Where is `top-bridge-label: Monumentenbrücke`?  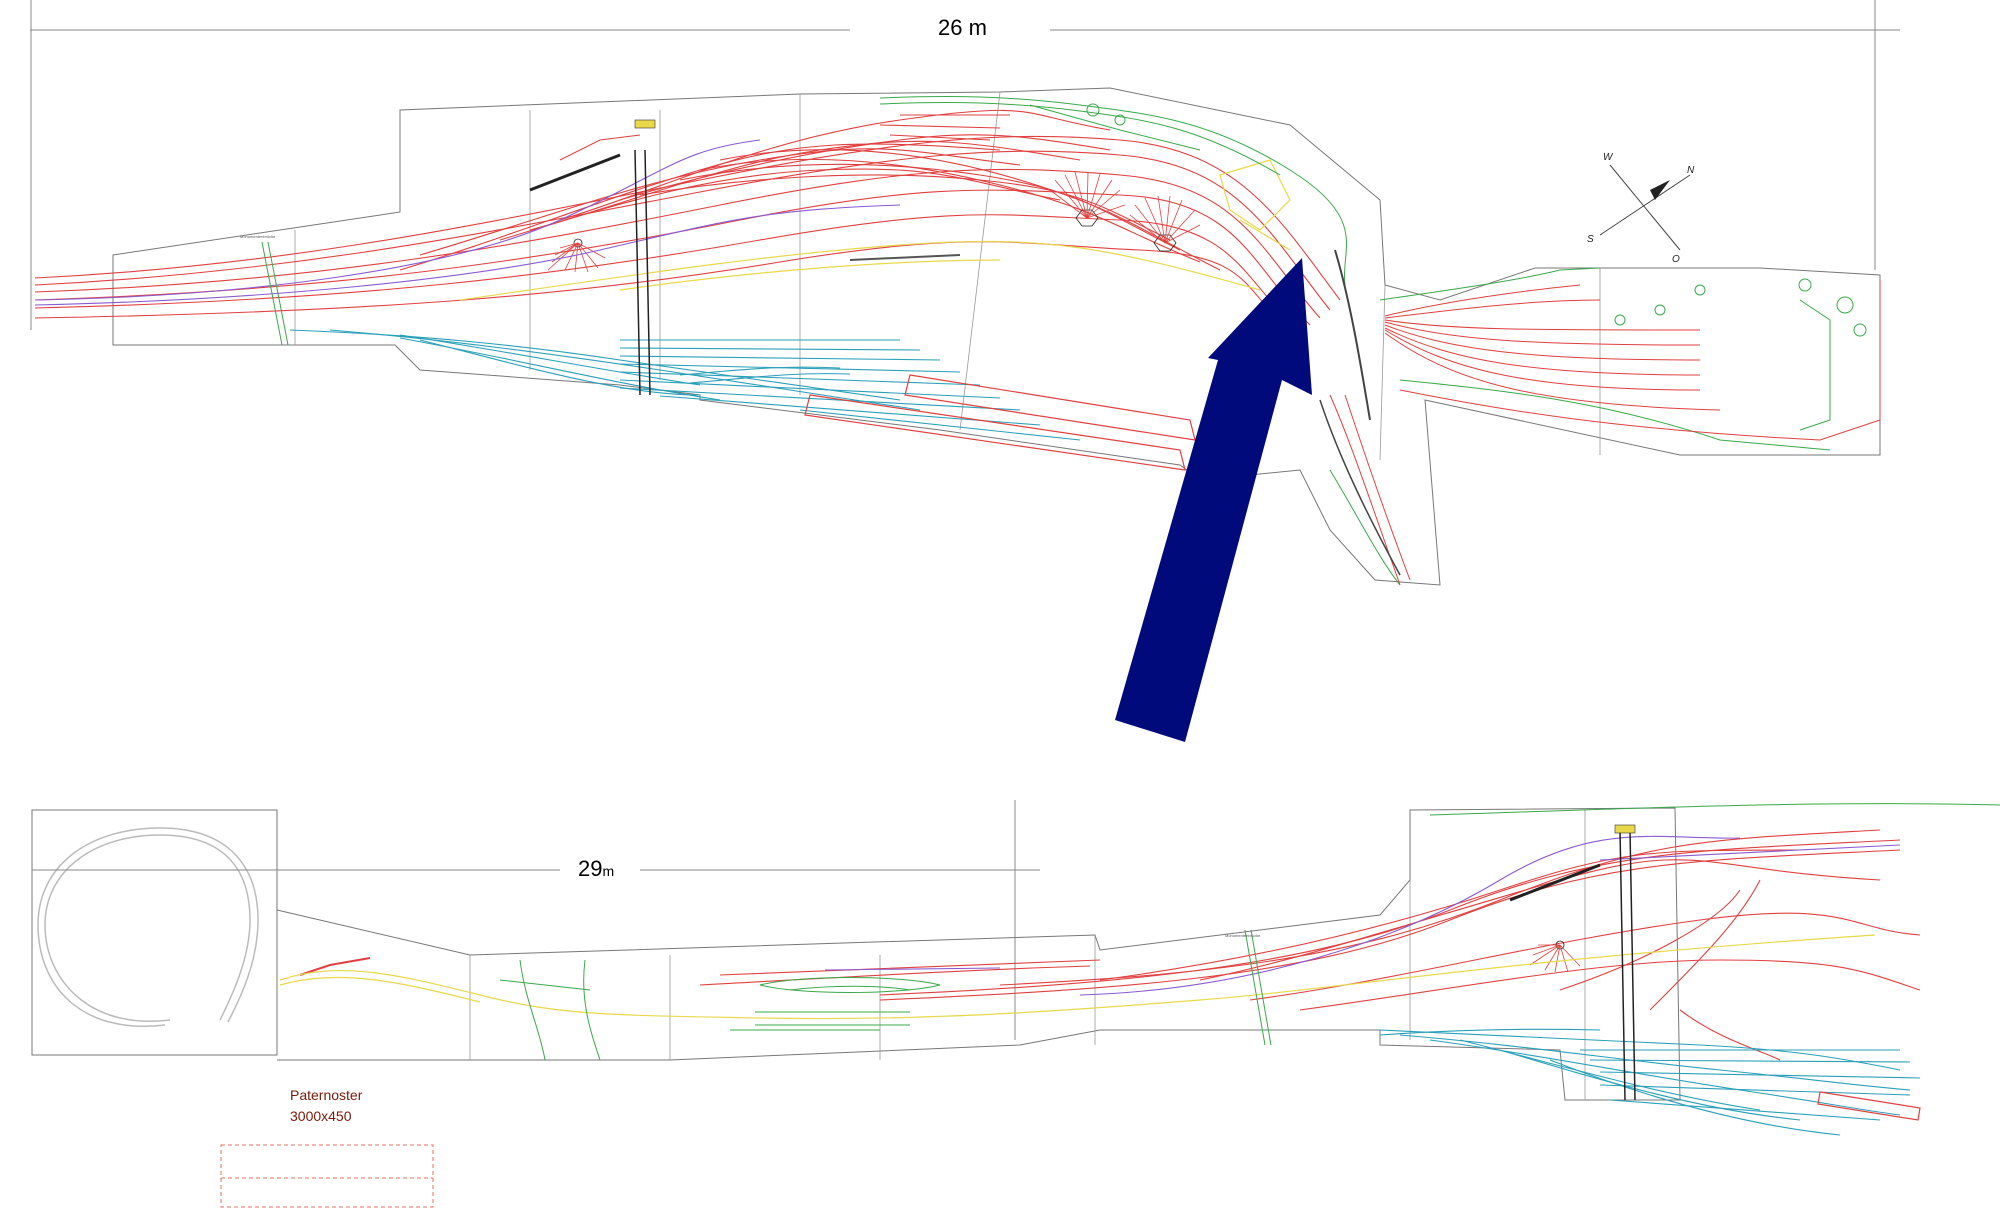
top-bridge-label: Monumentenbrücke is located at coordinates (258, 236).